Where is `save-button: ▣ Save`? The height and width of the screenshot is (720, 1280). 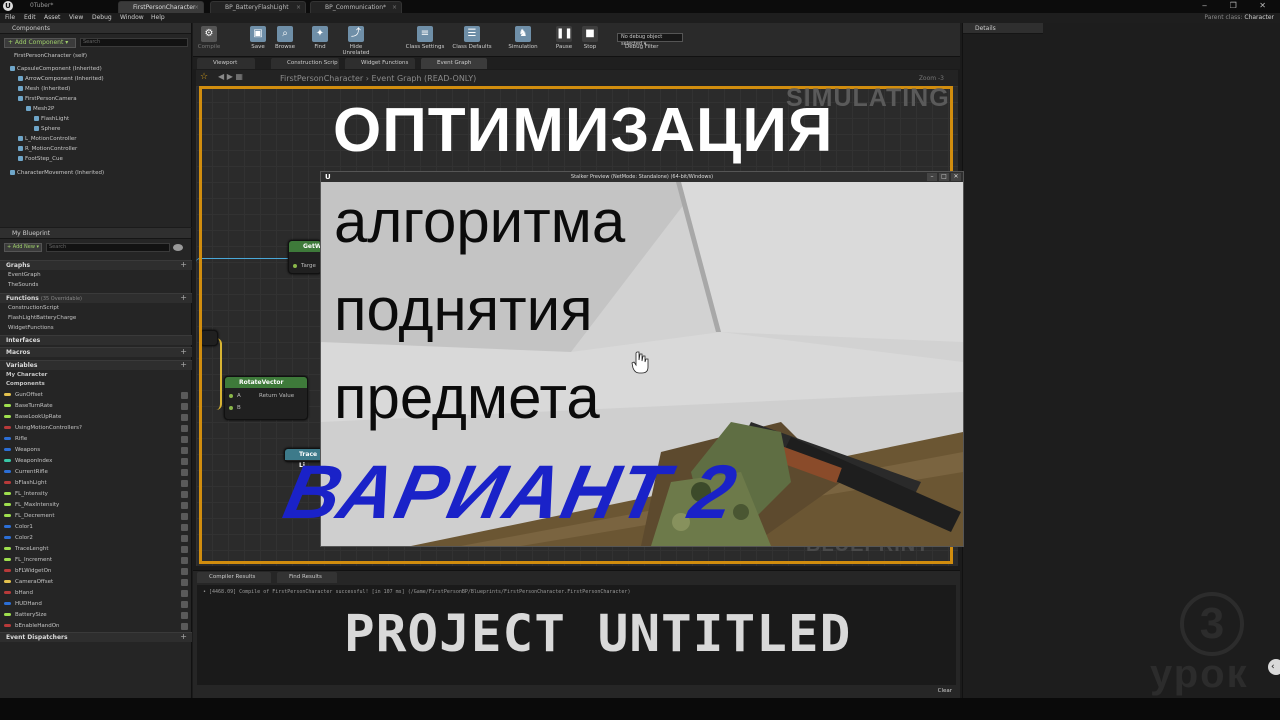 save-button: ▣ Save is located at coordinates (258, 38).